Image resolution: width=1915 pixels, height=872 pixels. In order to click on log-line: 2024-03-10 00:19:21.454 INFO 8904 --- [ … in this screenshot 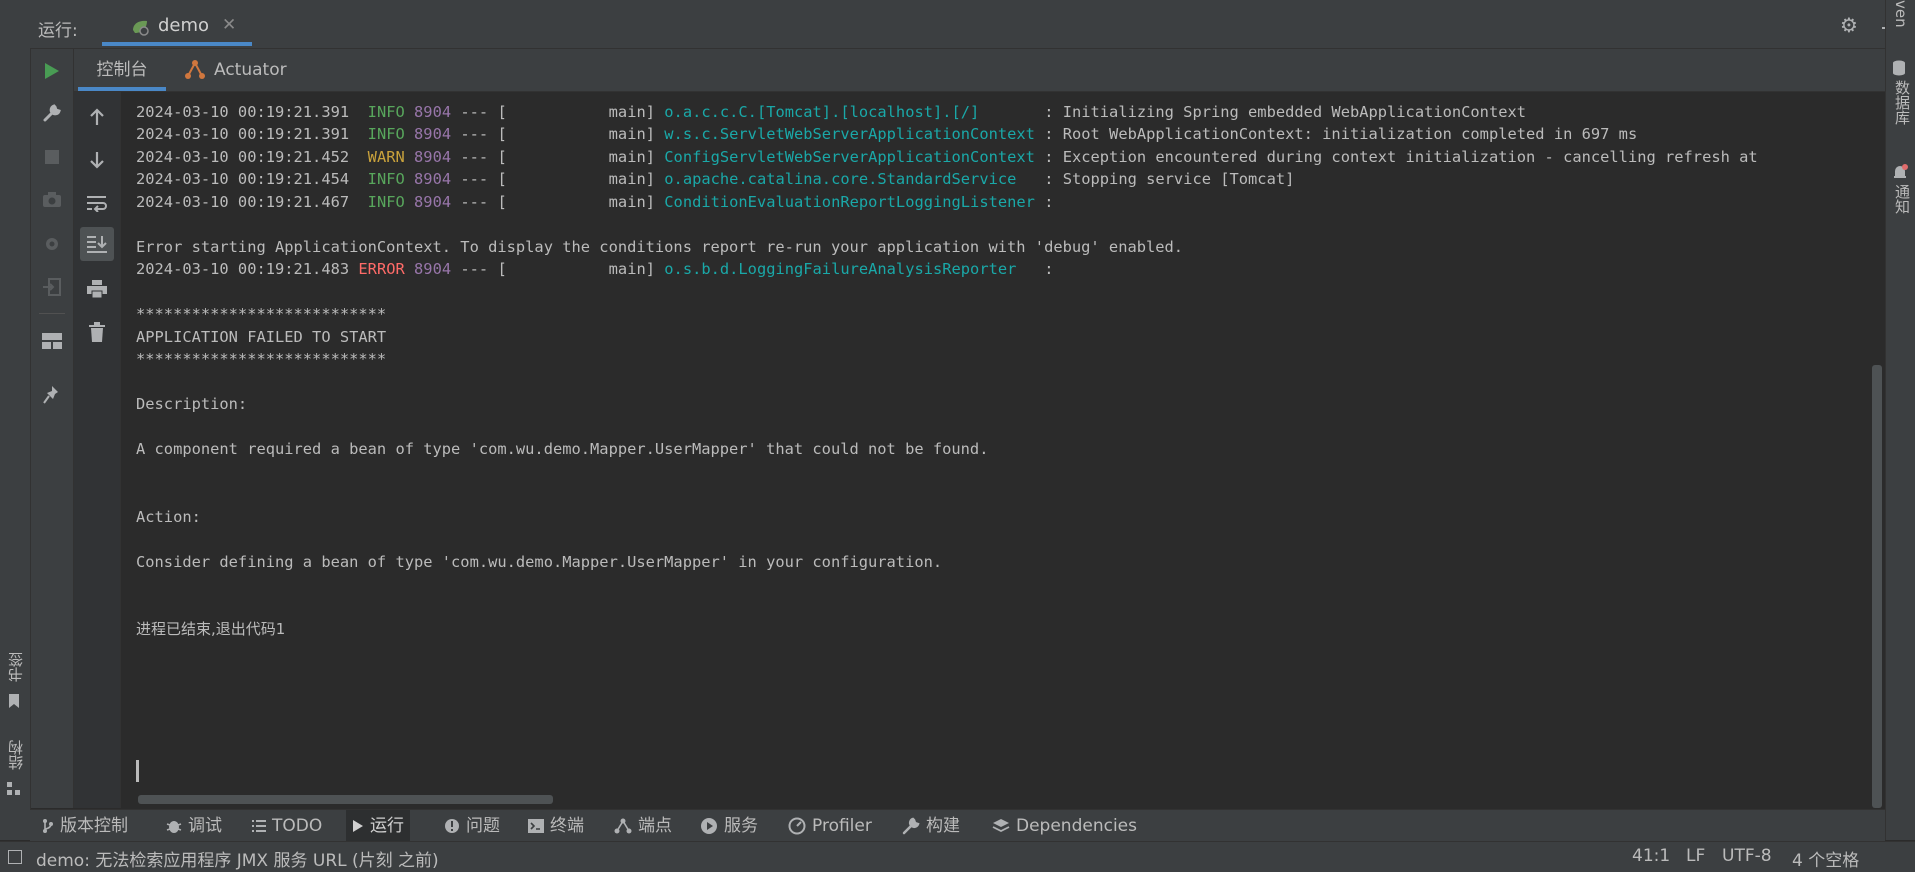, I will do `click(715, 179)`.